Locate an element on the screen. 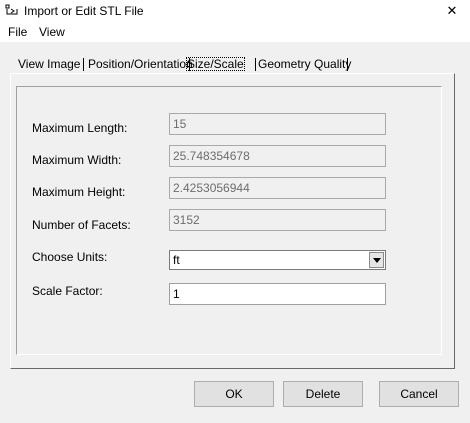 This screenshot has height=423, width=470. tab-position-orientation: Position/Orientation is located at coordinates (139, 65).